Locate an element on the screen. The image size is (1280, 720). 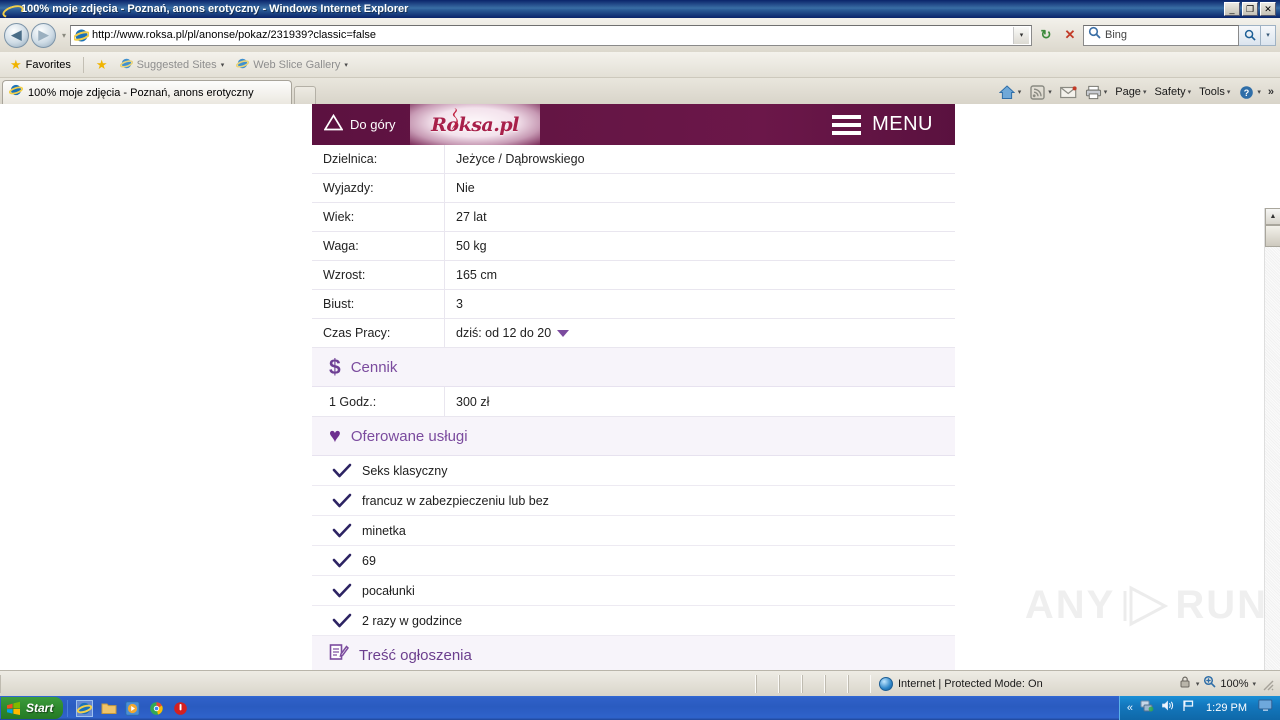
help-button: ? ▾ is located at coordinates (1249, 92).